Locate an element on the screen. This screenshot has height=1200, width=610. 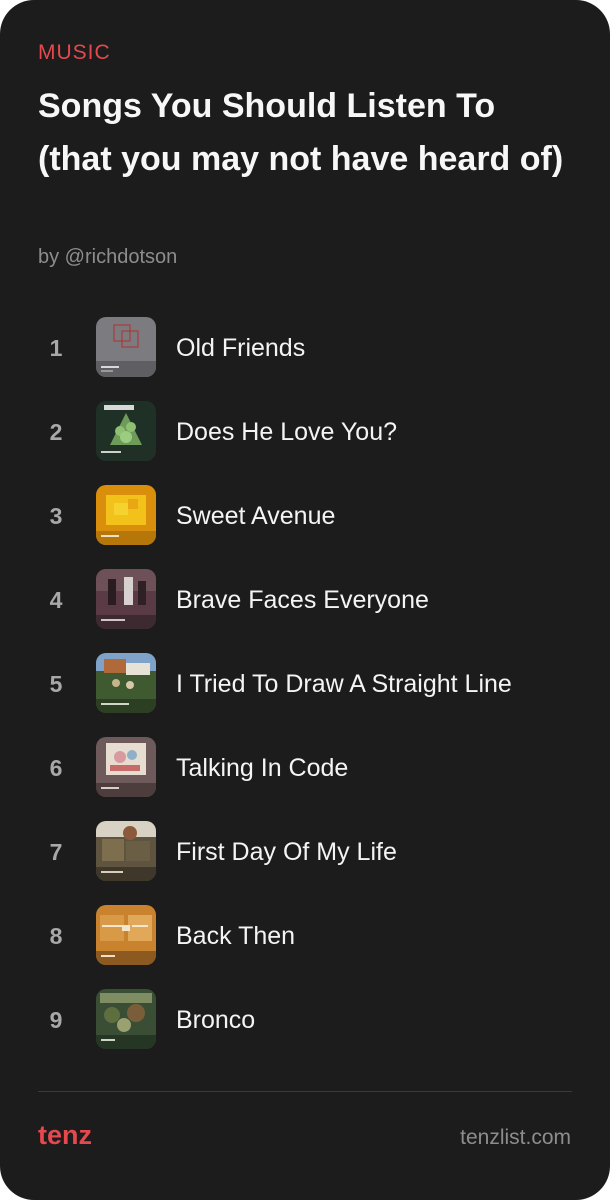
list-item: 3 Sweet Avenue is located at coordinates (305, 516).